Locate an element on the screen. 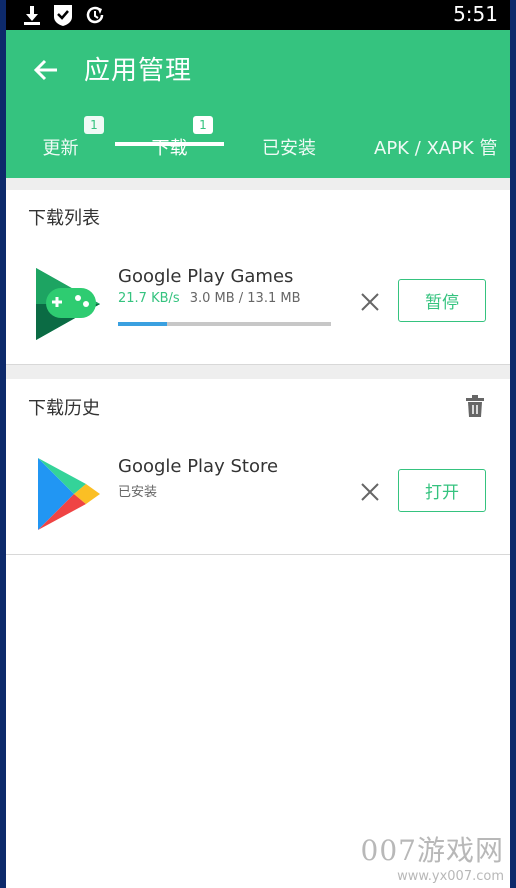  download-size: 3.0 MB / 13.1 MB is located at coordinates (245, 298).